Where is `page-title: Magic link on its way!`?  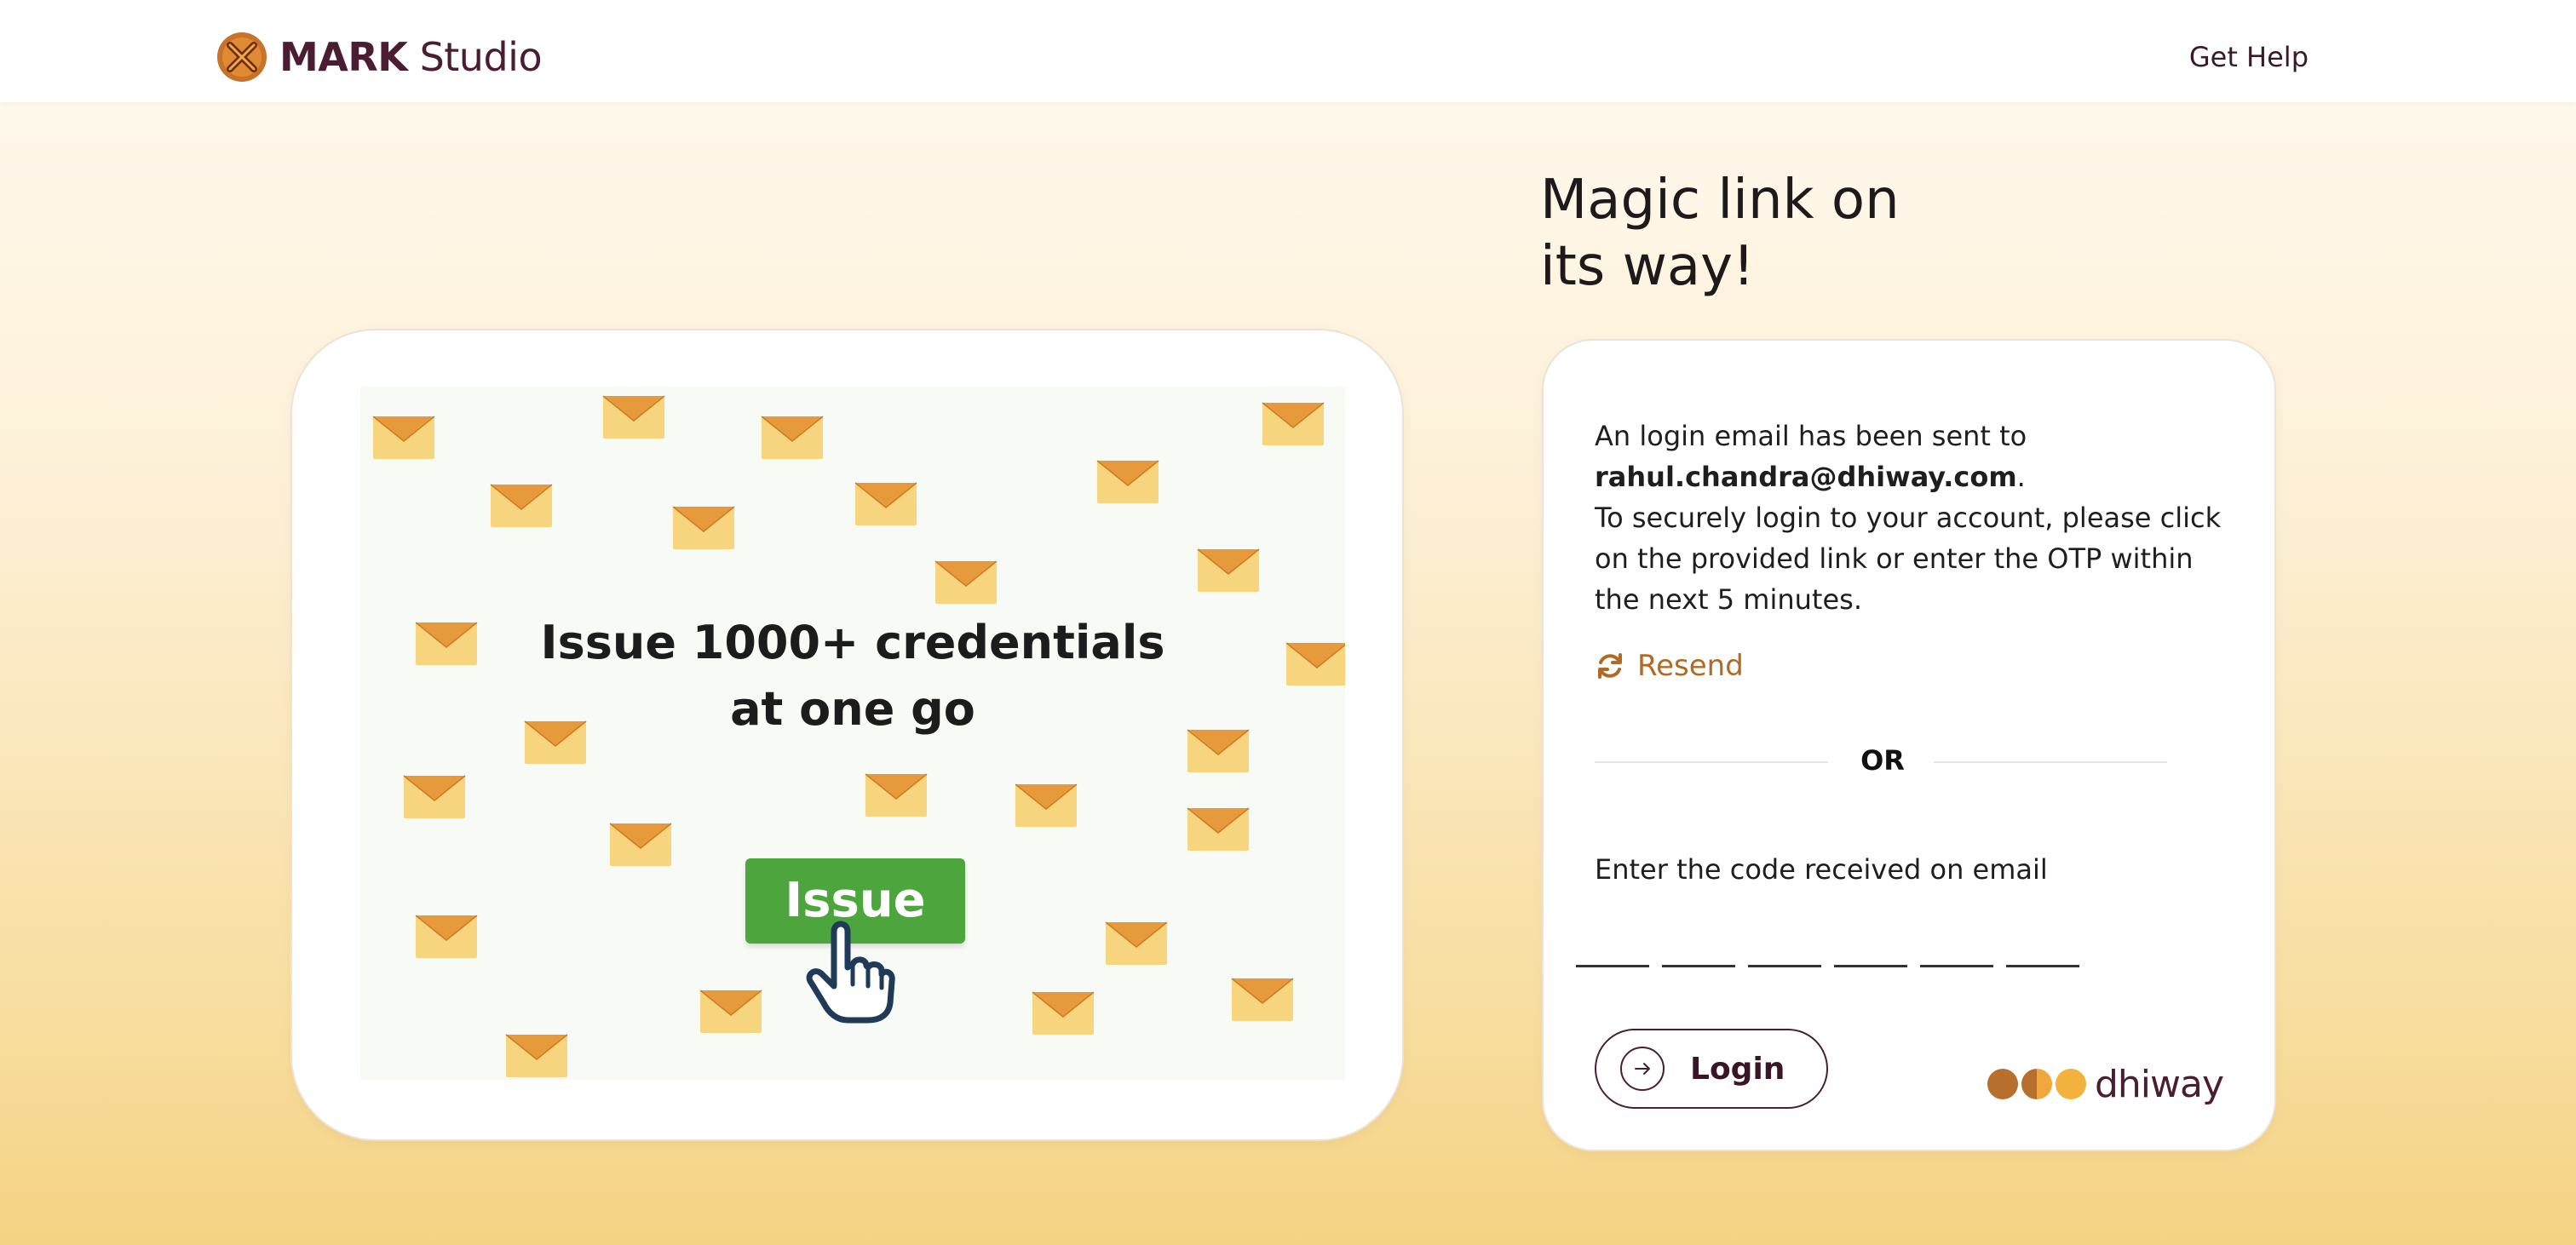
page-title: Magic link on its way! is located at coordinates (1720, 233).